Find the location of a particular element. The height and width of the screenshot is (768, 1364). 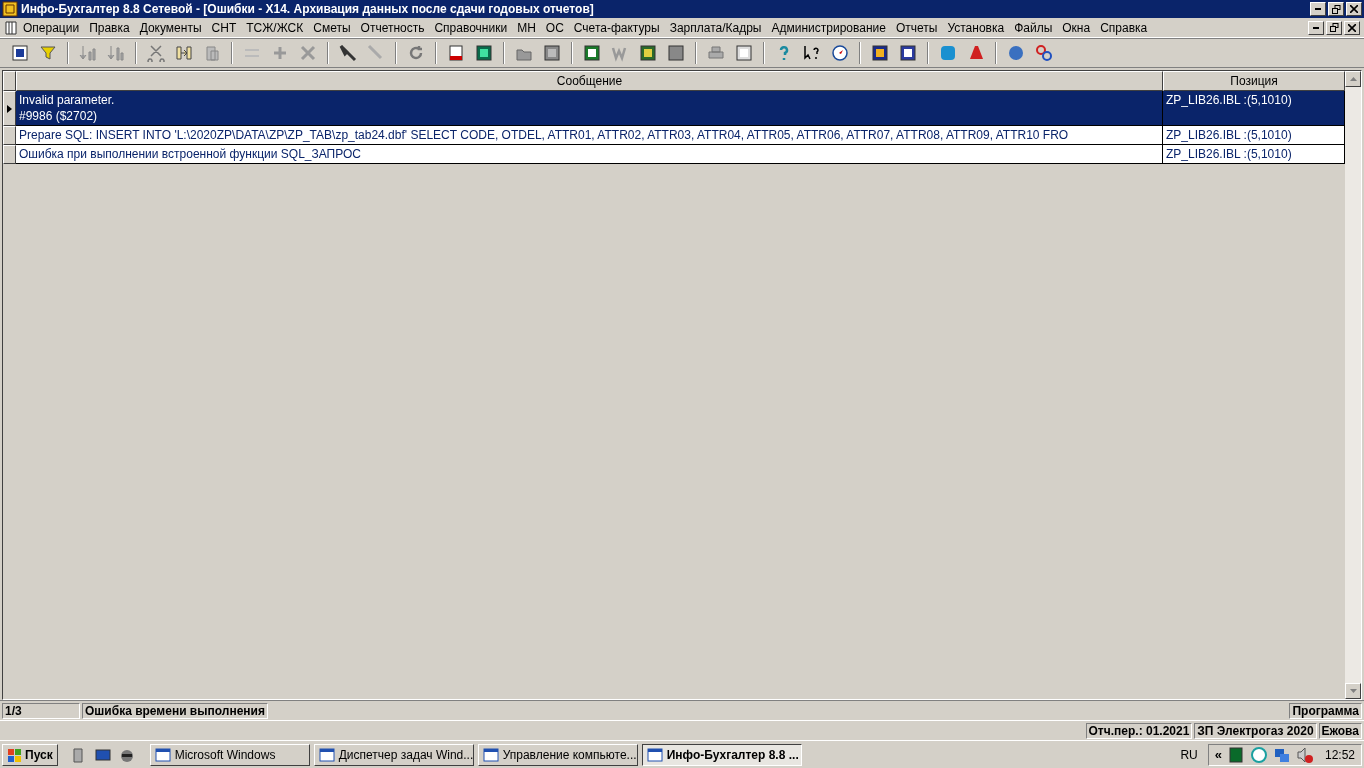

menu-item: Правка is located at coordinates (109, 27).